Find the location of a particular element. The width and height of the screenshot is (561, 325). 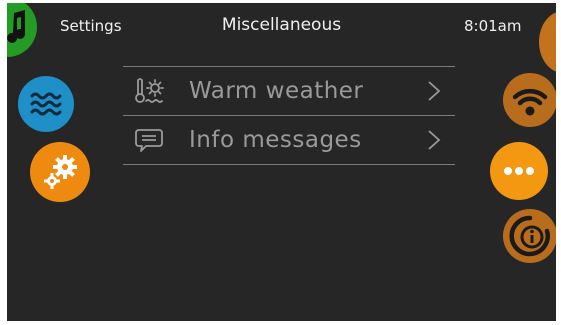

water-button is located at coordinates (46, 104).